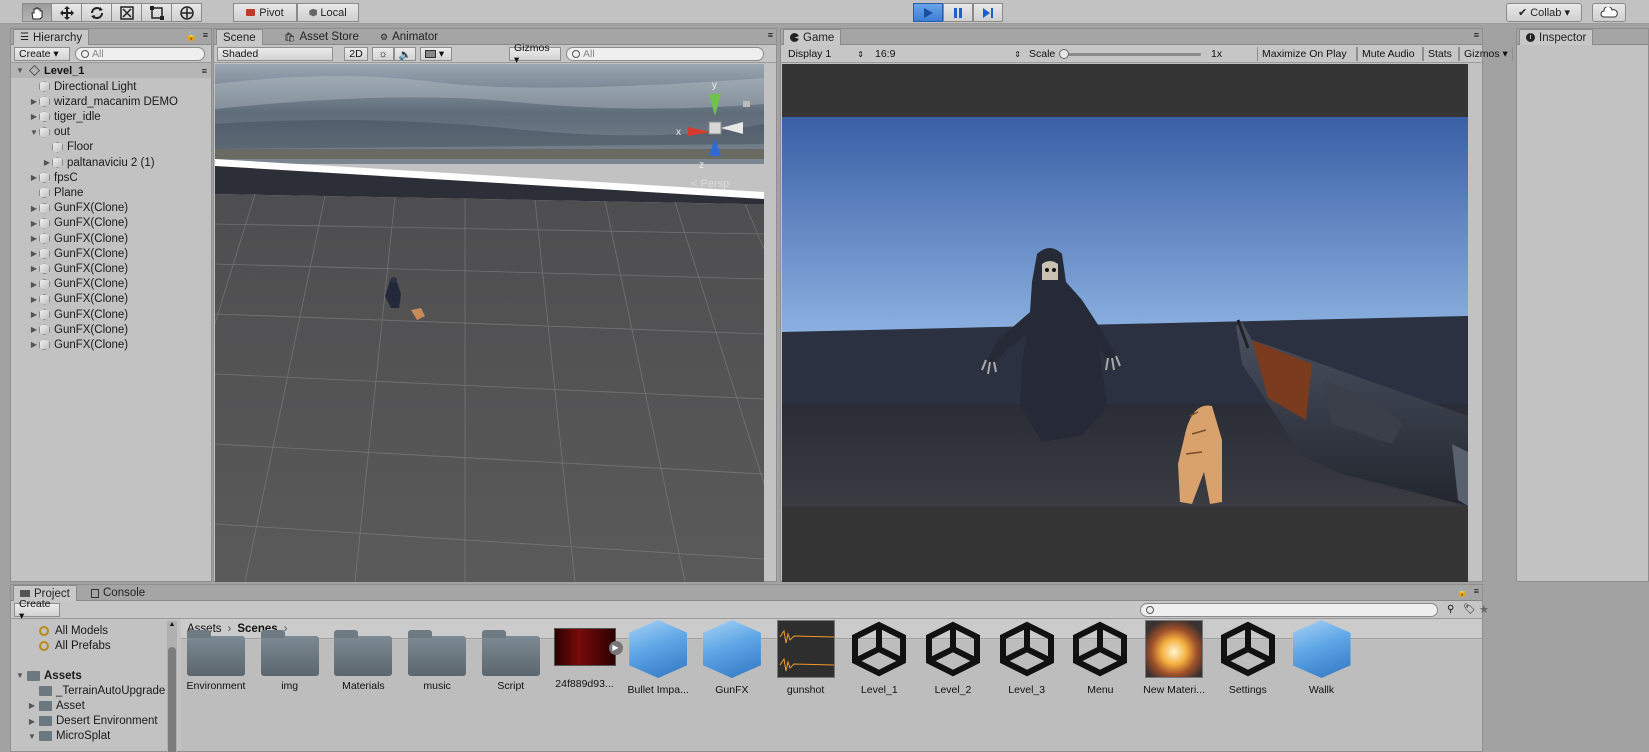 This screenshot has height=752, width=1649. What do you see at coordinates (51, 37) in the screenshot?
I see `tab-hierarchy: ☰ Hierarchy` at bounding box center [51, 37].